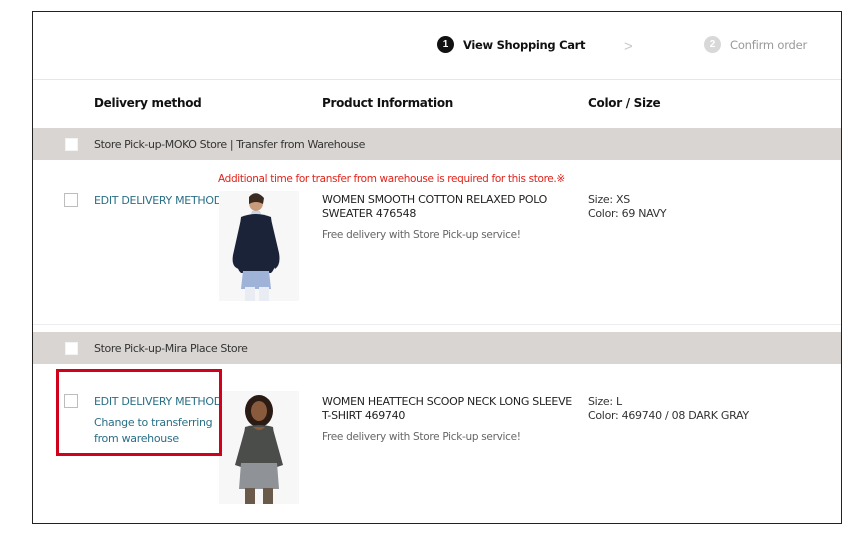 This screenshot has width=849, height=540. Describe the element at coordinates (158, 200) in the screenshot. I see `edit-delivery-method-link: EDIT DELIVERY METHOD` at that location.